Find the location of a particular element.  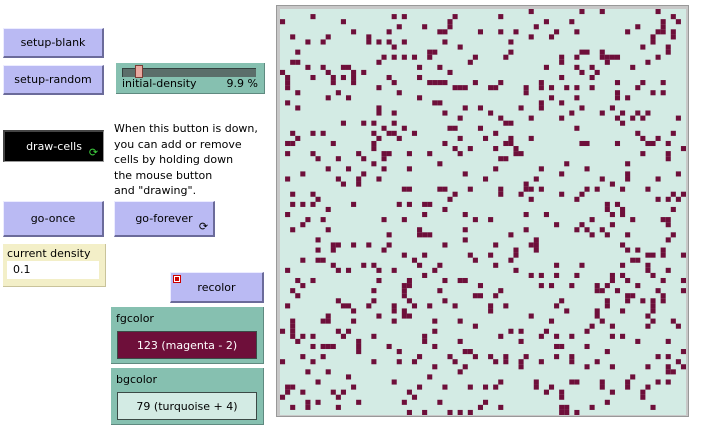

fgcolor-value: 123 (magenta - 2) is located at coordinates (187, 345).